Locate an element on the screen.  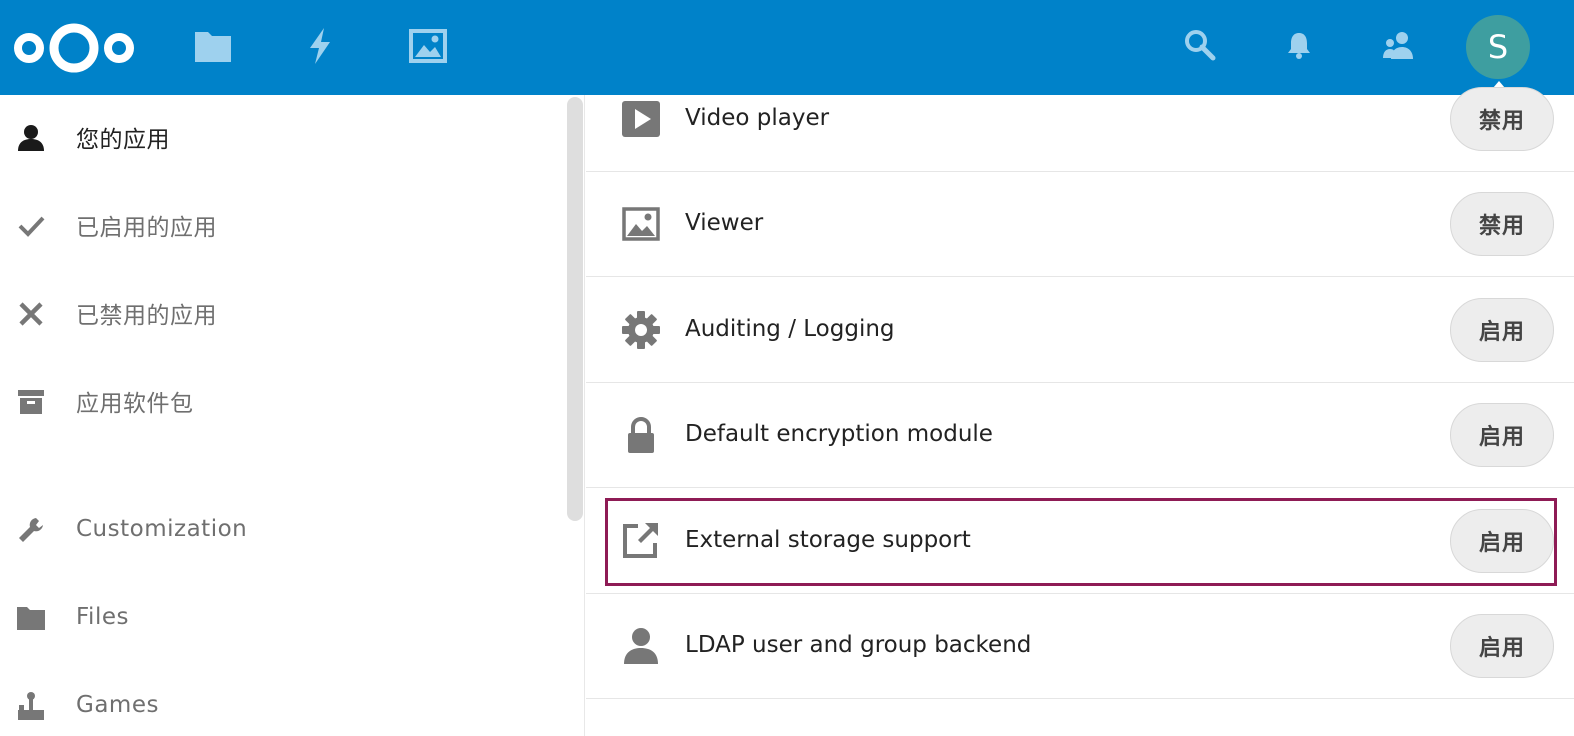
sidebar-item-app-bundles: 应用软件包 is located at coordinates (282, 401).